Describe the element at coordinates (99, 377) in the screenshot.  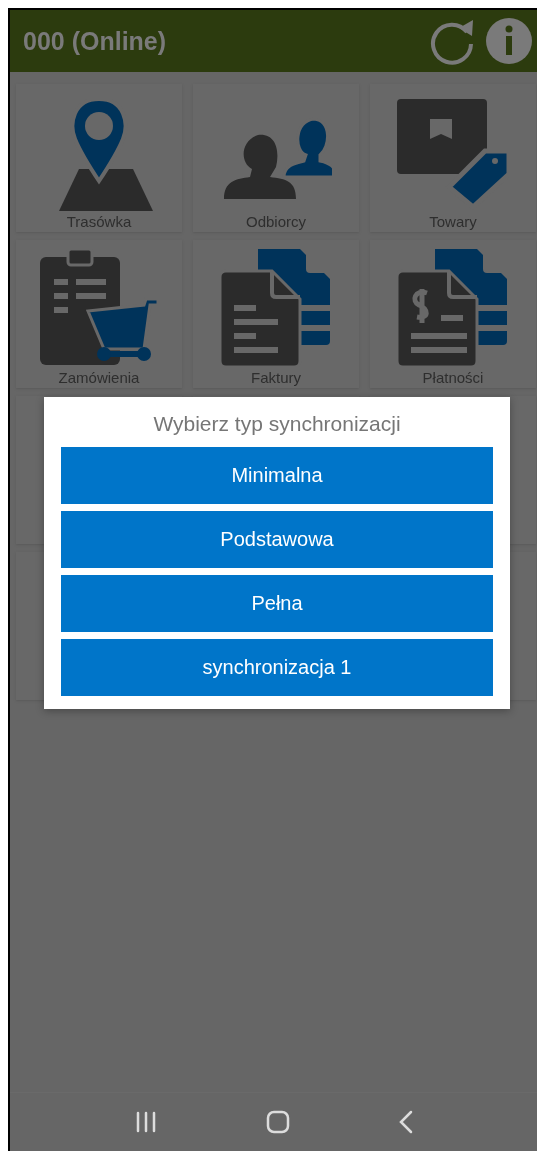
I see `tile-label: Zamówienia` at that location.